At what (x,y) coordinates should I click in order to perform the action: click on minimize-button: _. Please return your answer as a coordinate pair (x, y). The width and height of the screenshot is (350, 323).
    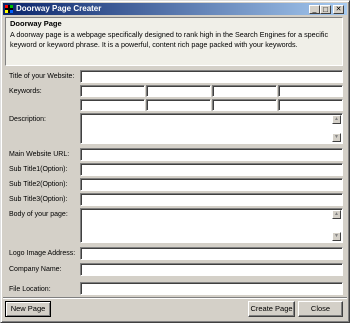
    Looking at the image, I should click on (314, 9).